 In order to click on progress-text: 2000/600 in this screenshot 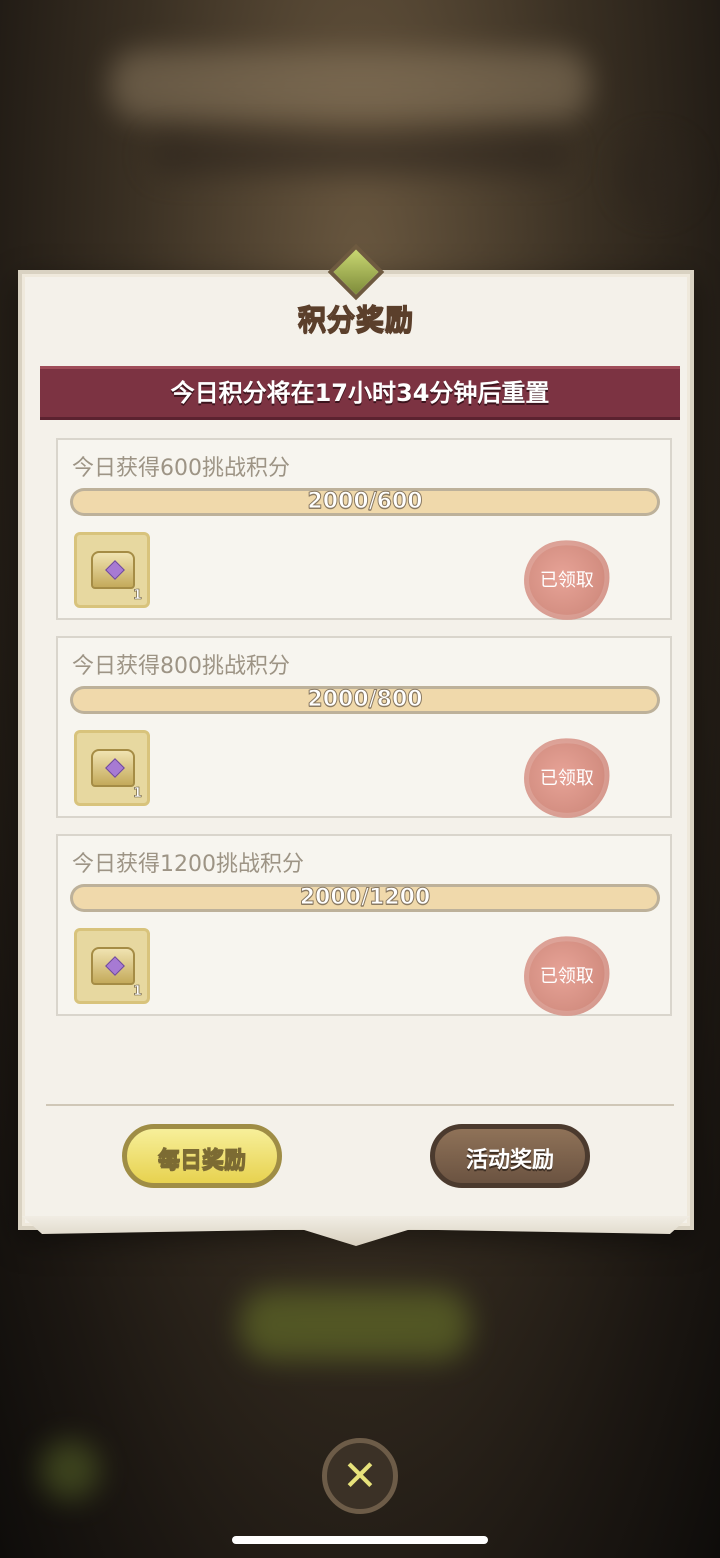, I will do `click(365, 502)`.